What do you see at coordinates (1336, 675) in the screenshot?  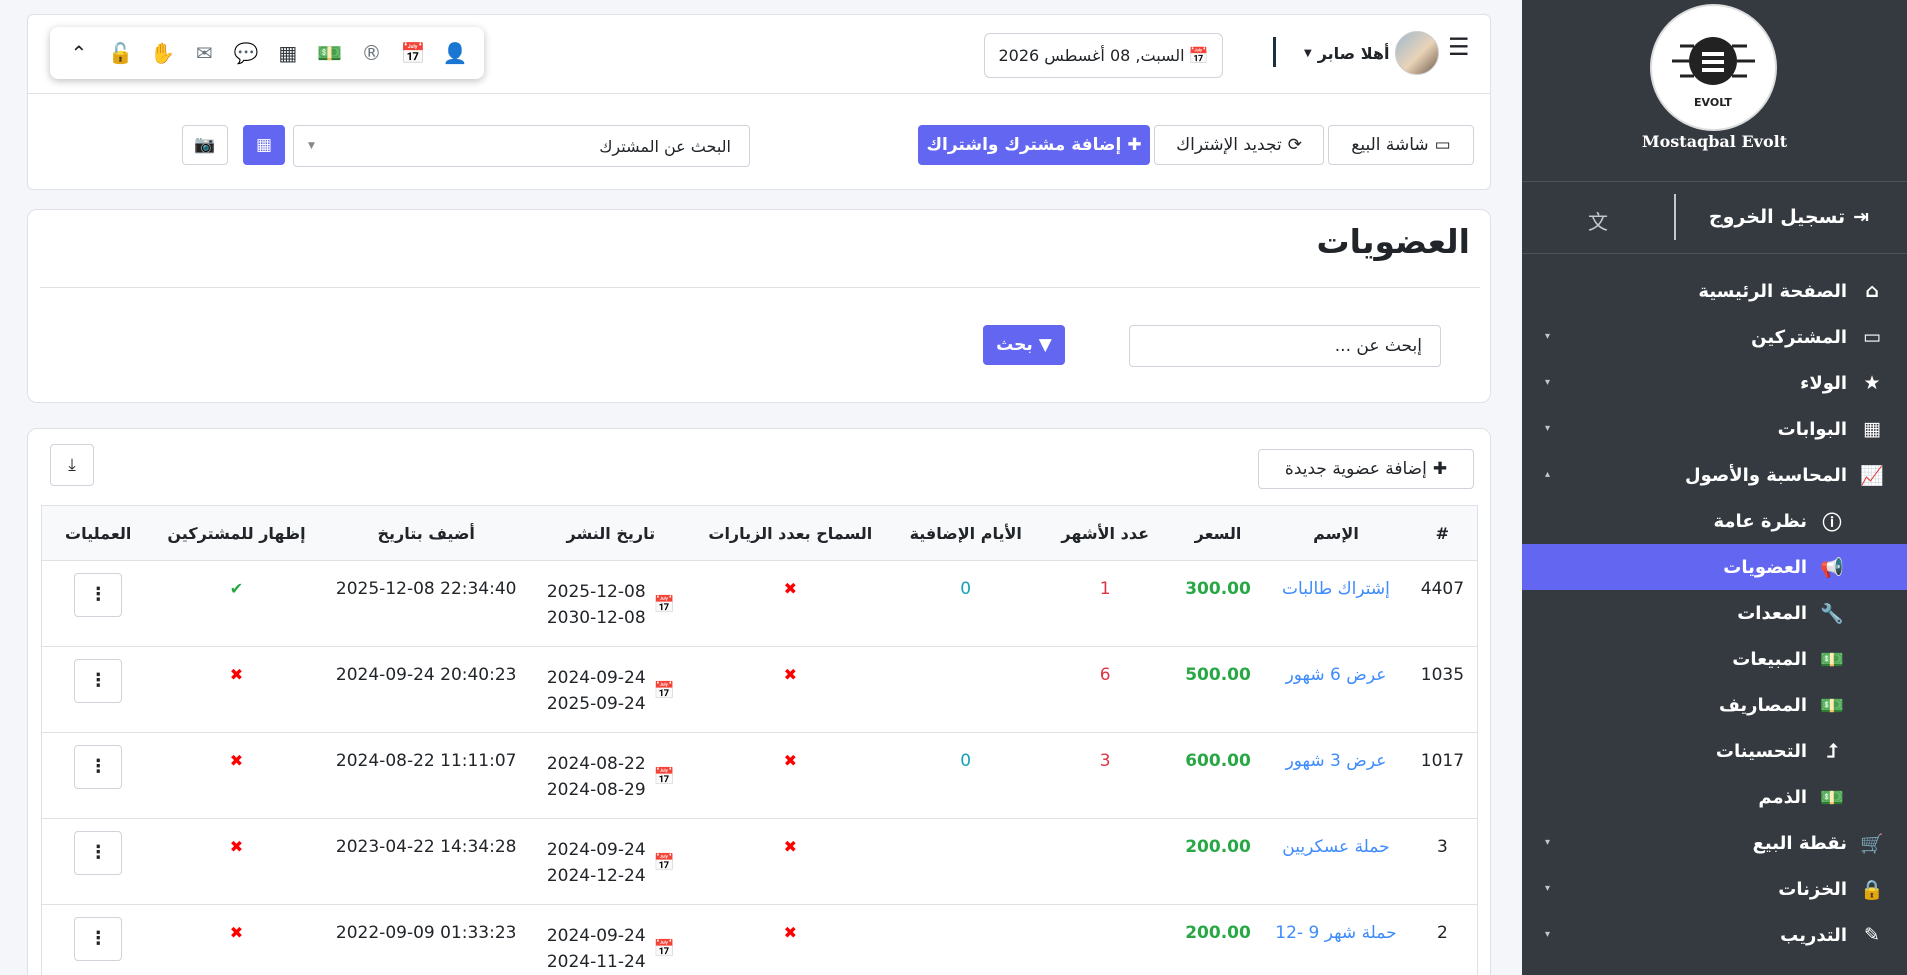 I see `membership-name-link: عرض 6 شهور` at bounding box center [1336, 675].